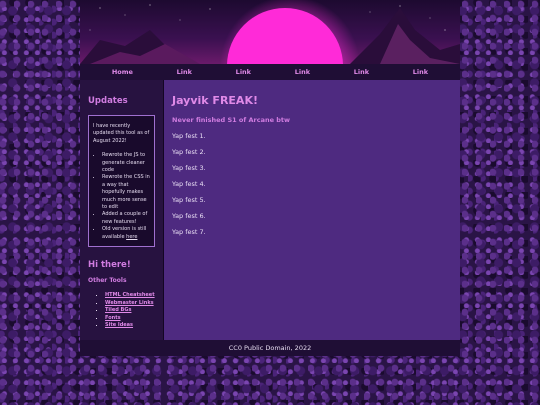 This screenshot has height=405, width=540. I want to click on tool-link-fonts: Fonts, so click(113, 318).